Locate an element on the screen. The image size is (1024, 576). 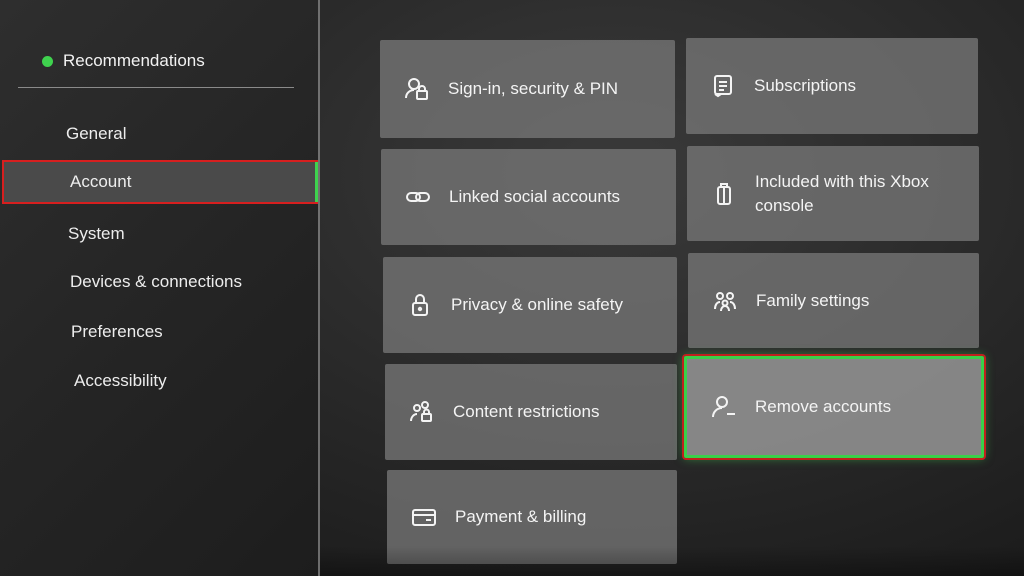
sidebar-item-accessibility: Accessibility is located at coordinates (120, 381).